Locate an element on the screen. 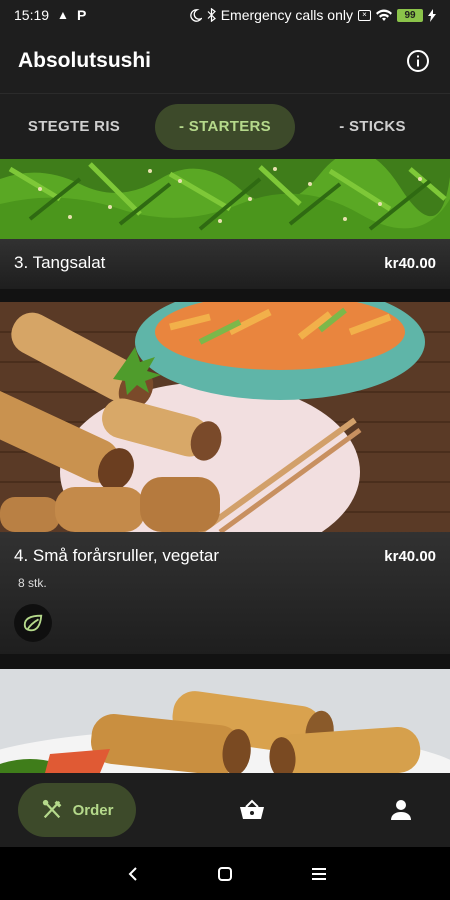  menu-item-description: 8 stk. is located at coordinates (32, 583).